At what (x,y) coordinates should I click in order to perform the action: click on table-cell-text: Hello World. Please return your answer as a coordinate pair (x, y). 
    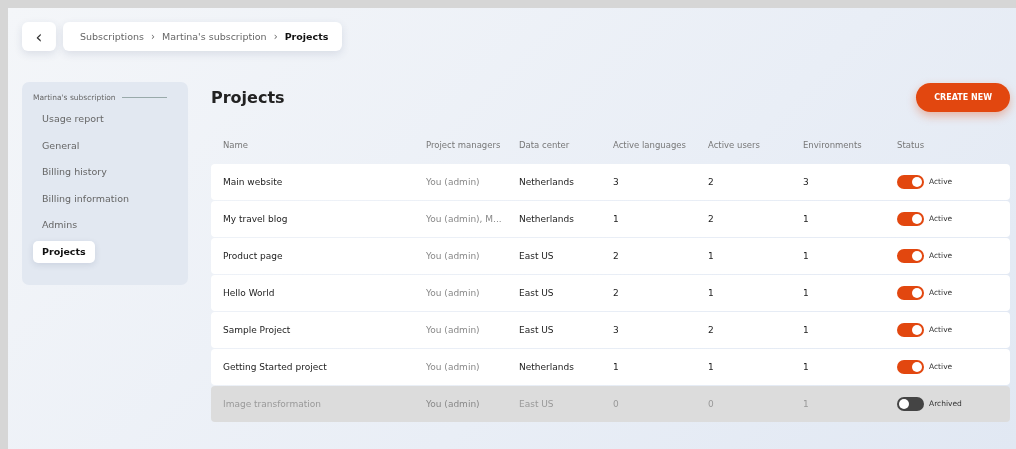
    Looking at the image, I should click on (249, 292).